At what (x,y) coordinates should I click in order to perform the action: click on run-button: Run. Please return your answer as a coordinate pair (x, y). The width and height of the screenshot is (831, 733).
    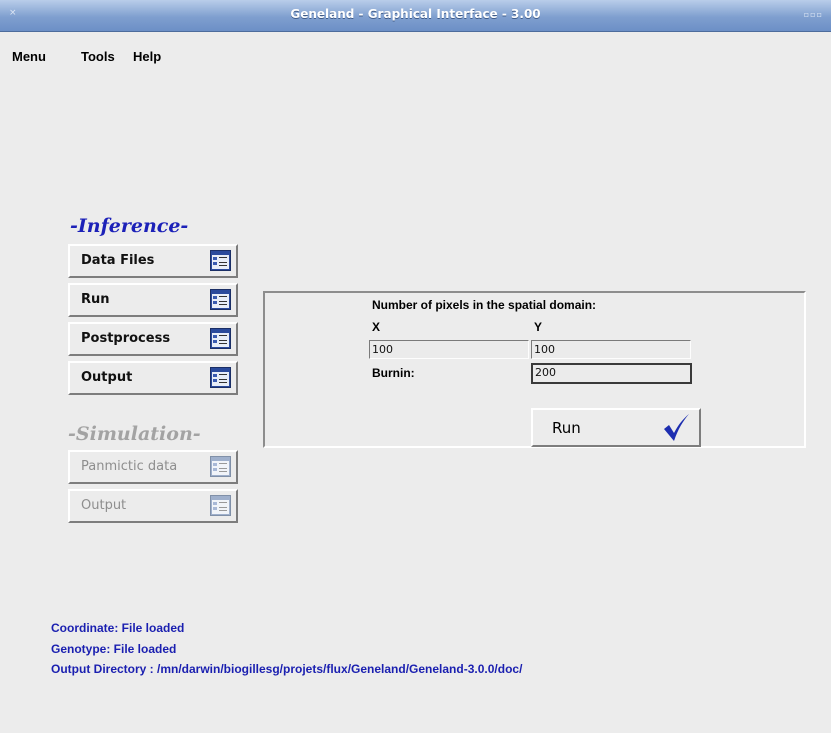
    Looking at the image, I should click on (616, 427).